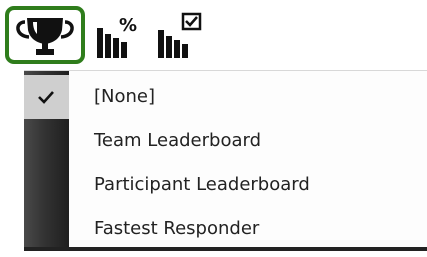  Describe the element at coordinates (128, 25) in the screenshot. I see `percent-glyph: %` at that location.